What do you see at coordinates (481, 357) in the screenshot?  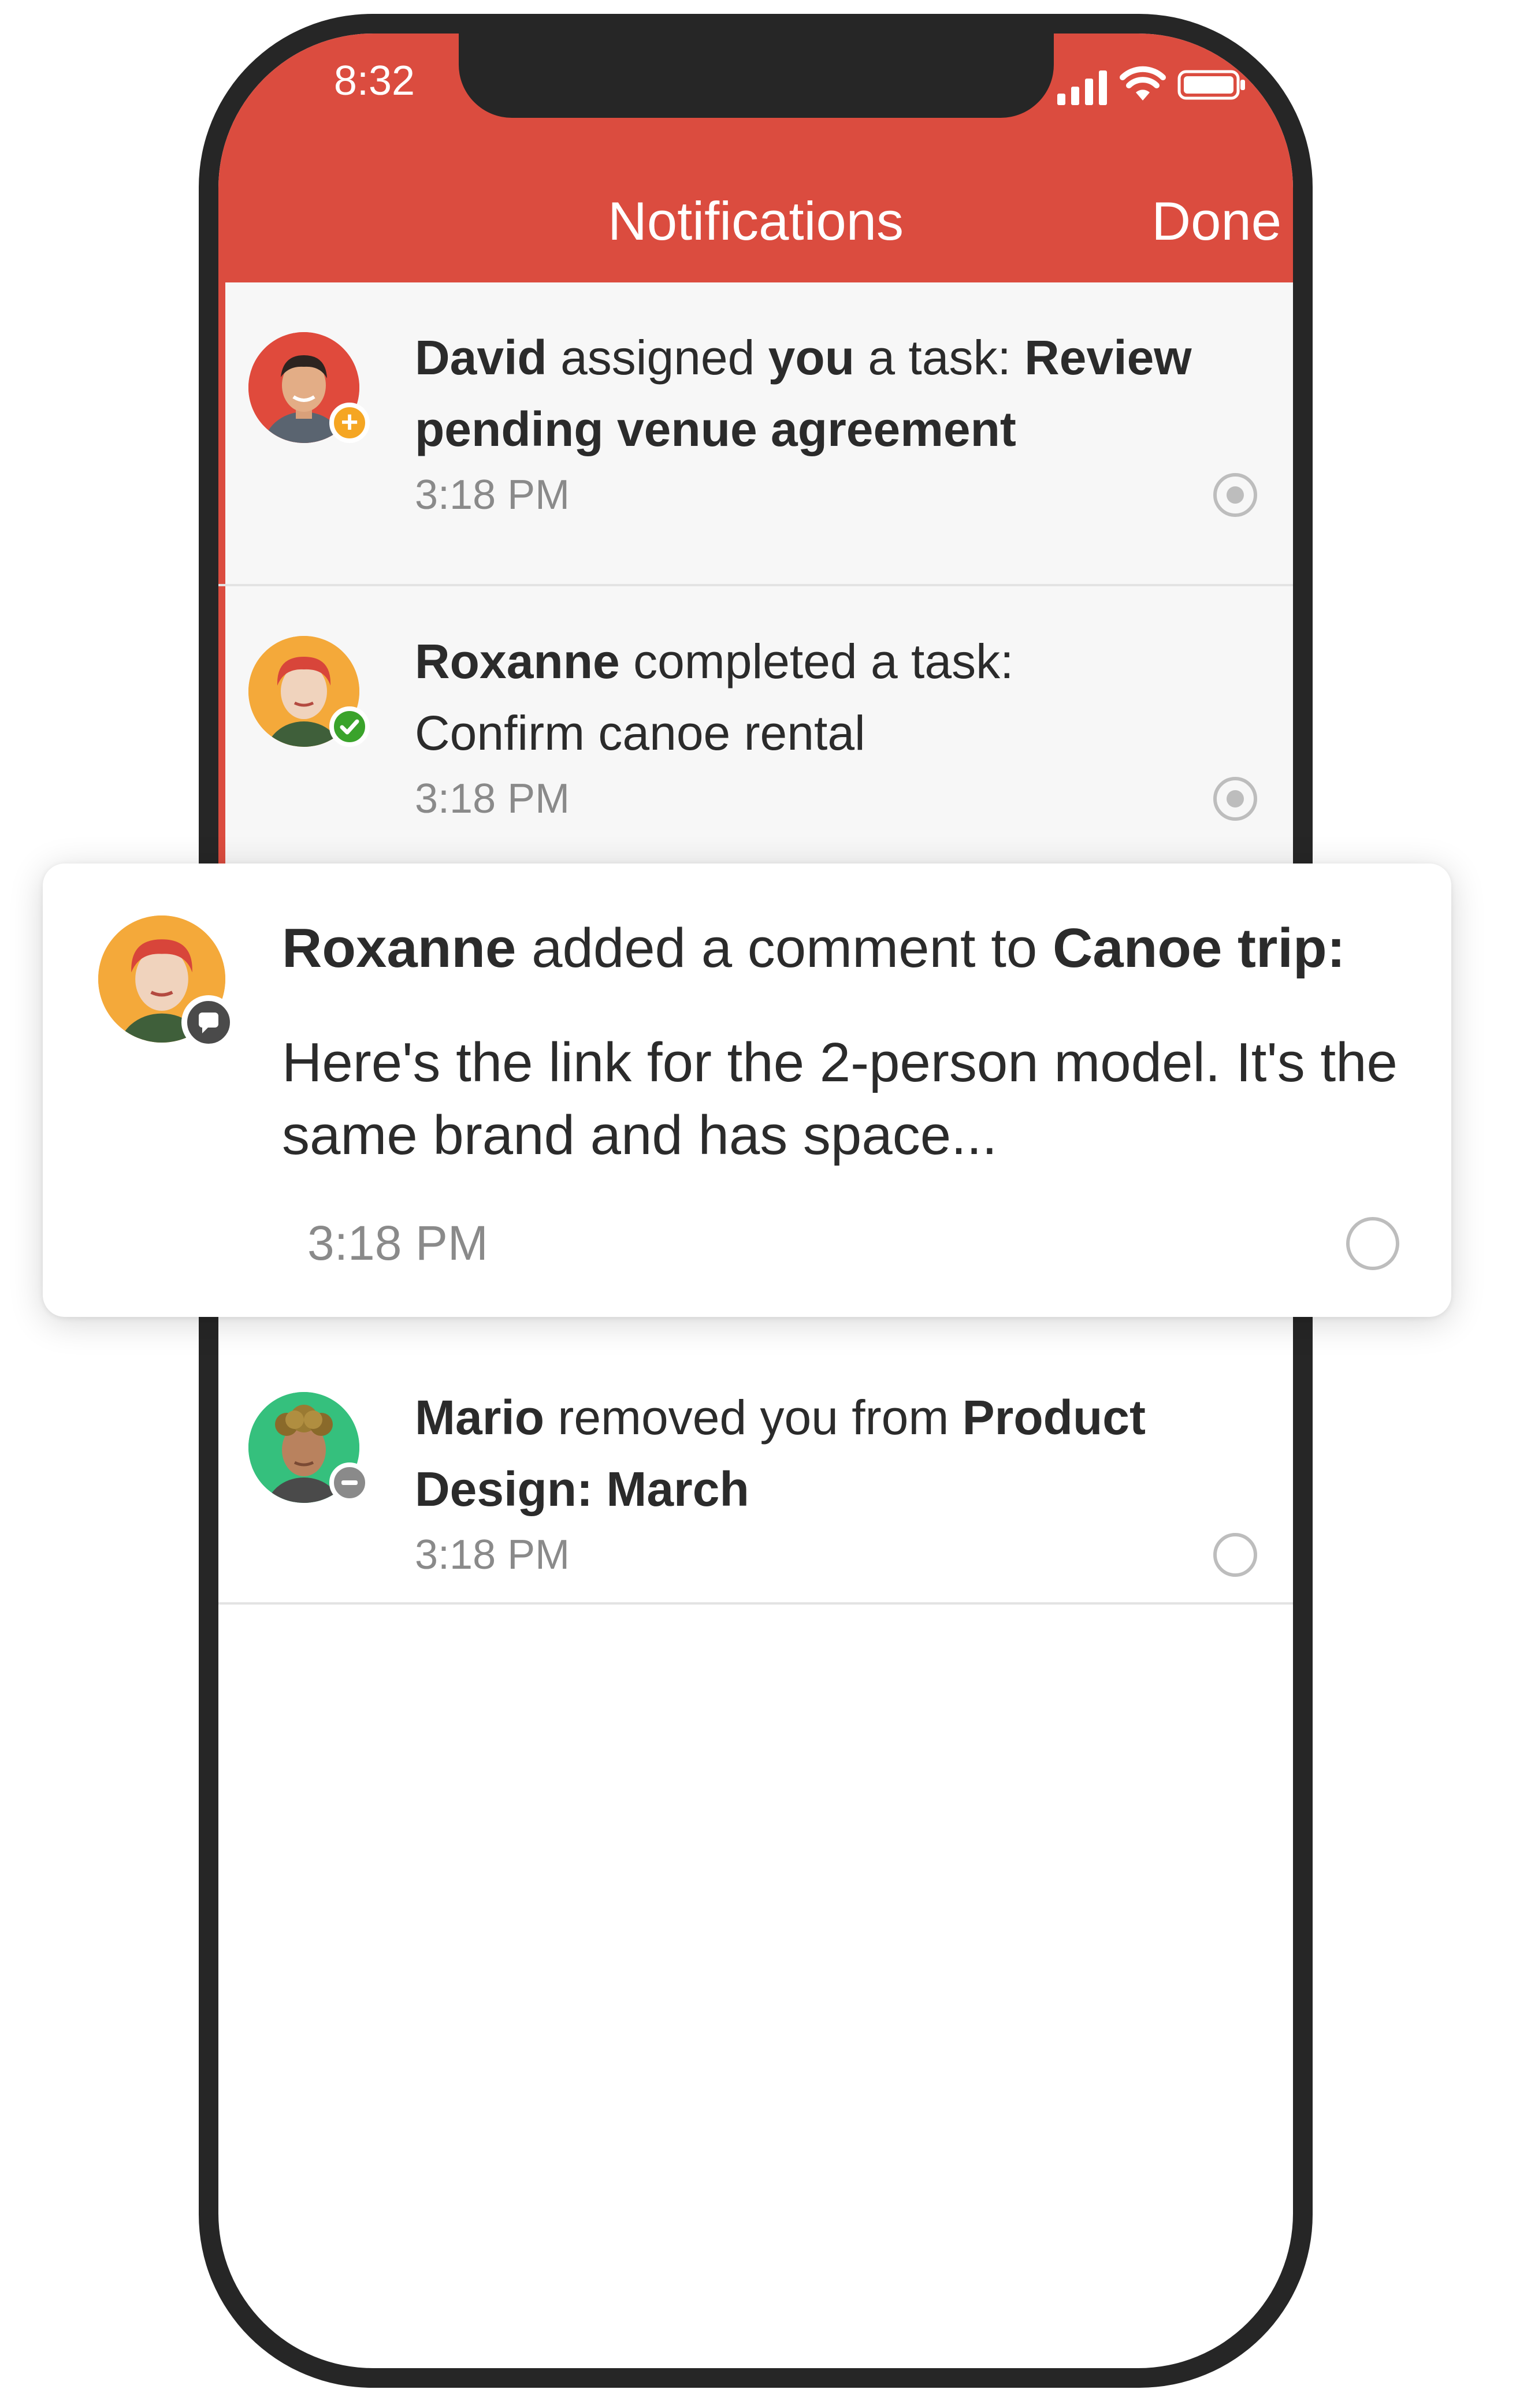 I see `actor-name: David` at bounding box center [481, 357].